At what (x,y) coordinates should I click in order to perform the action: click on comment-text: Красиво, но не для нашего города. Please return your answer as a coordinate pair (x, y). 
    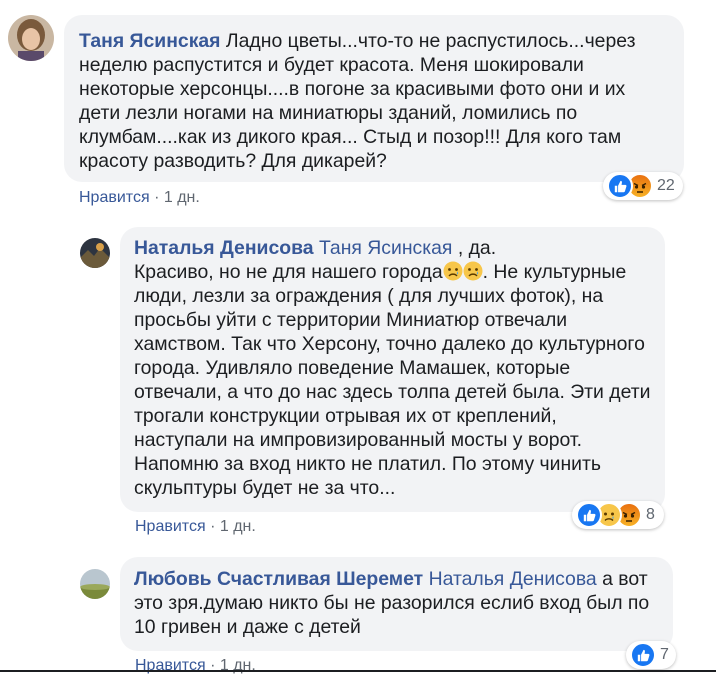
    Looking at the image, I should click on (288, 272).